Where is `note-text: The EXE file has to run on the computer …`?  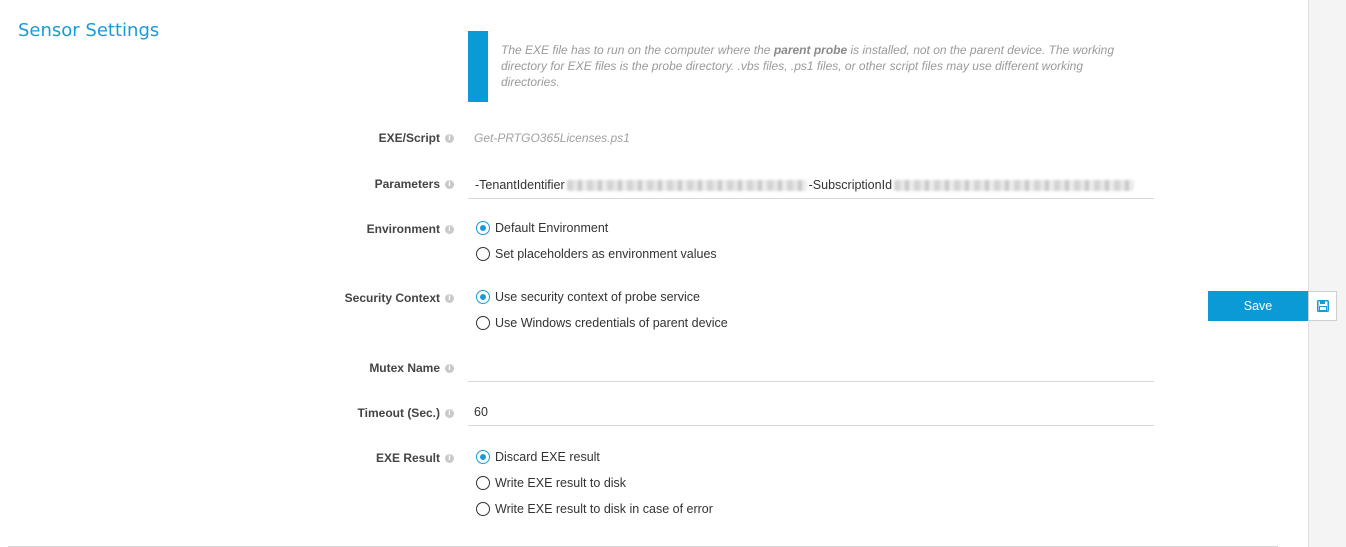 note-text: The EXE file has to run on the computer … is located at coordinates (807, 66).